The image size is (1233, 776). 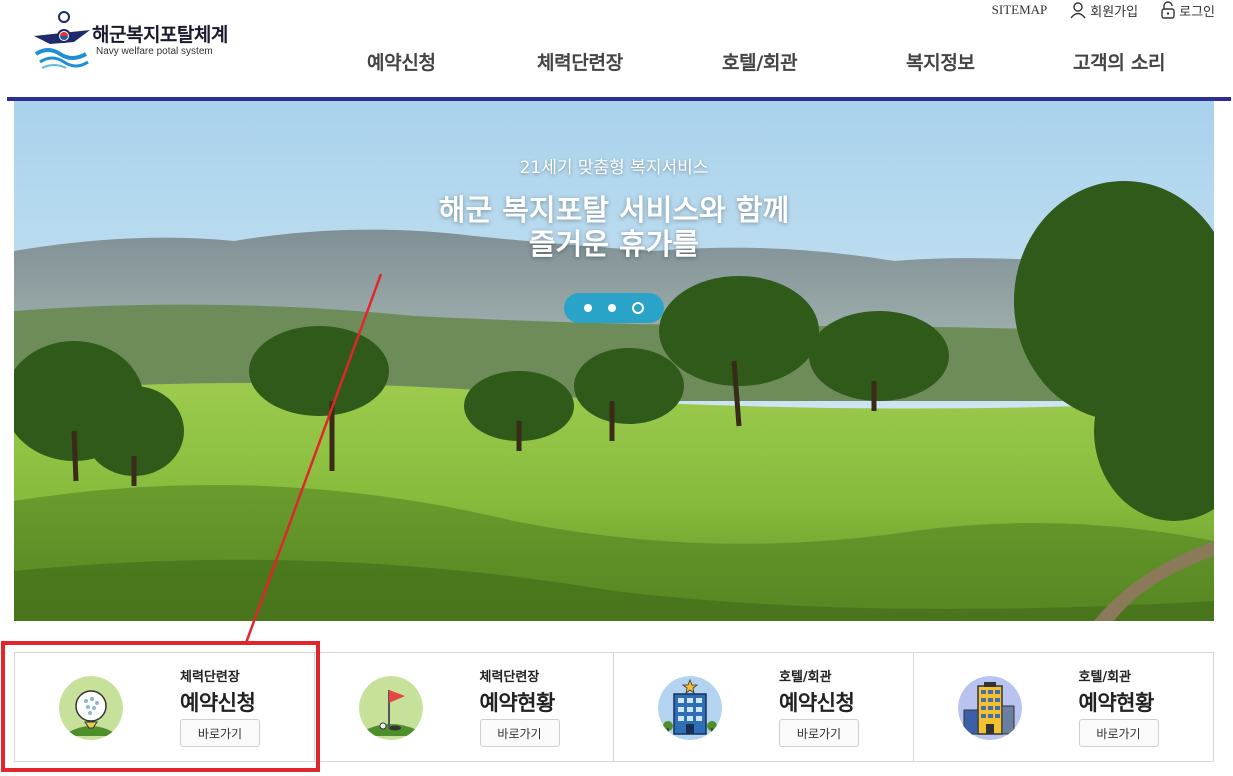 I want to click on join-link: 회원가입, so click(x=1103, y=10).